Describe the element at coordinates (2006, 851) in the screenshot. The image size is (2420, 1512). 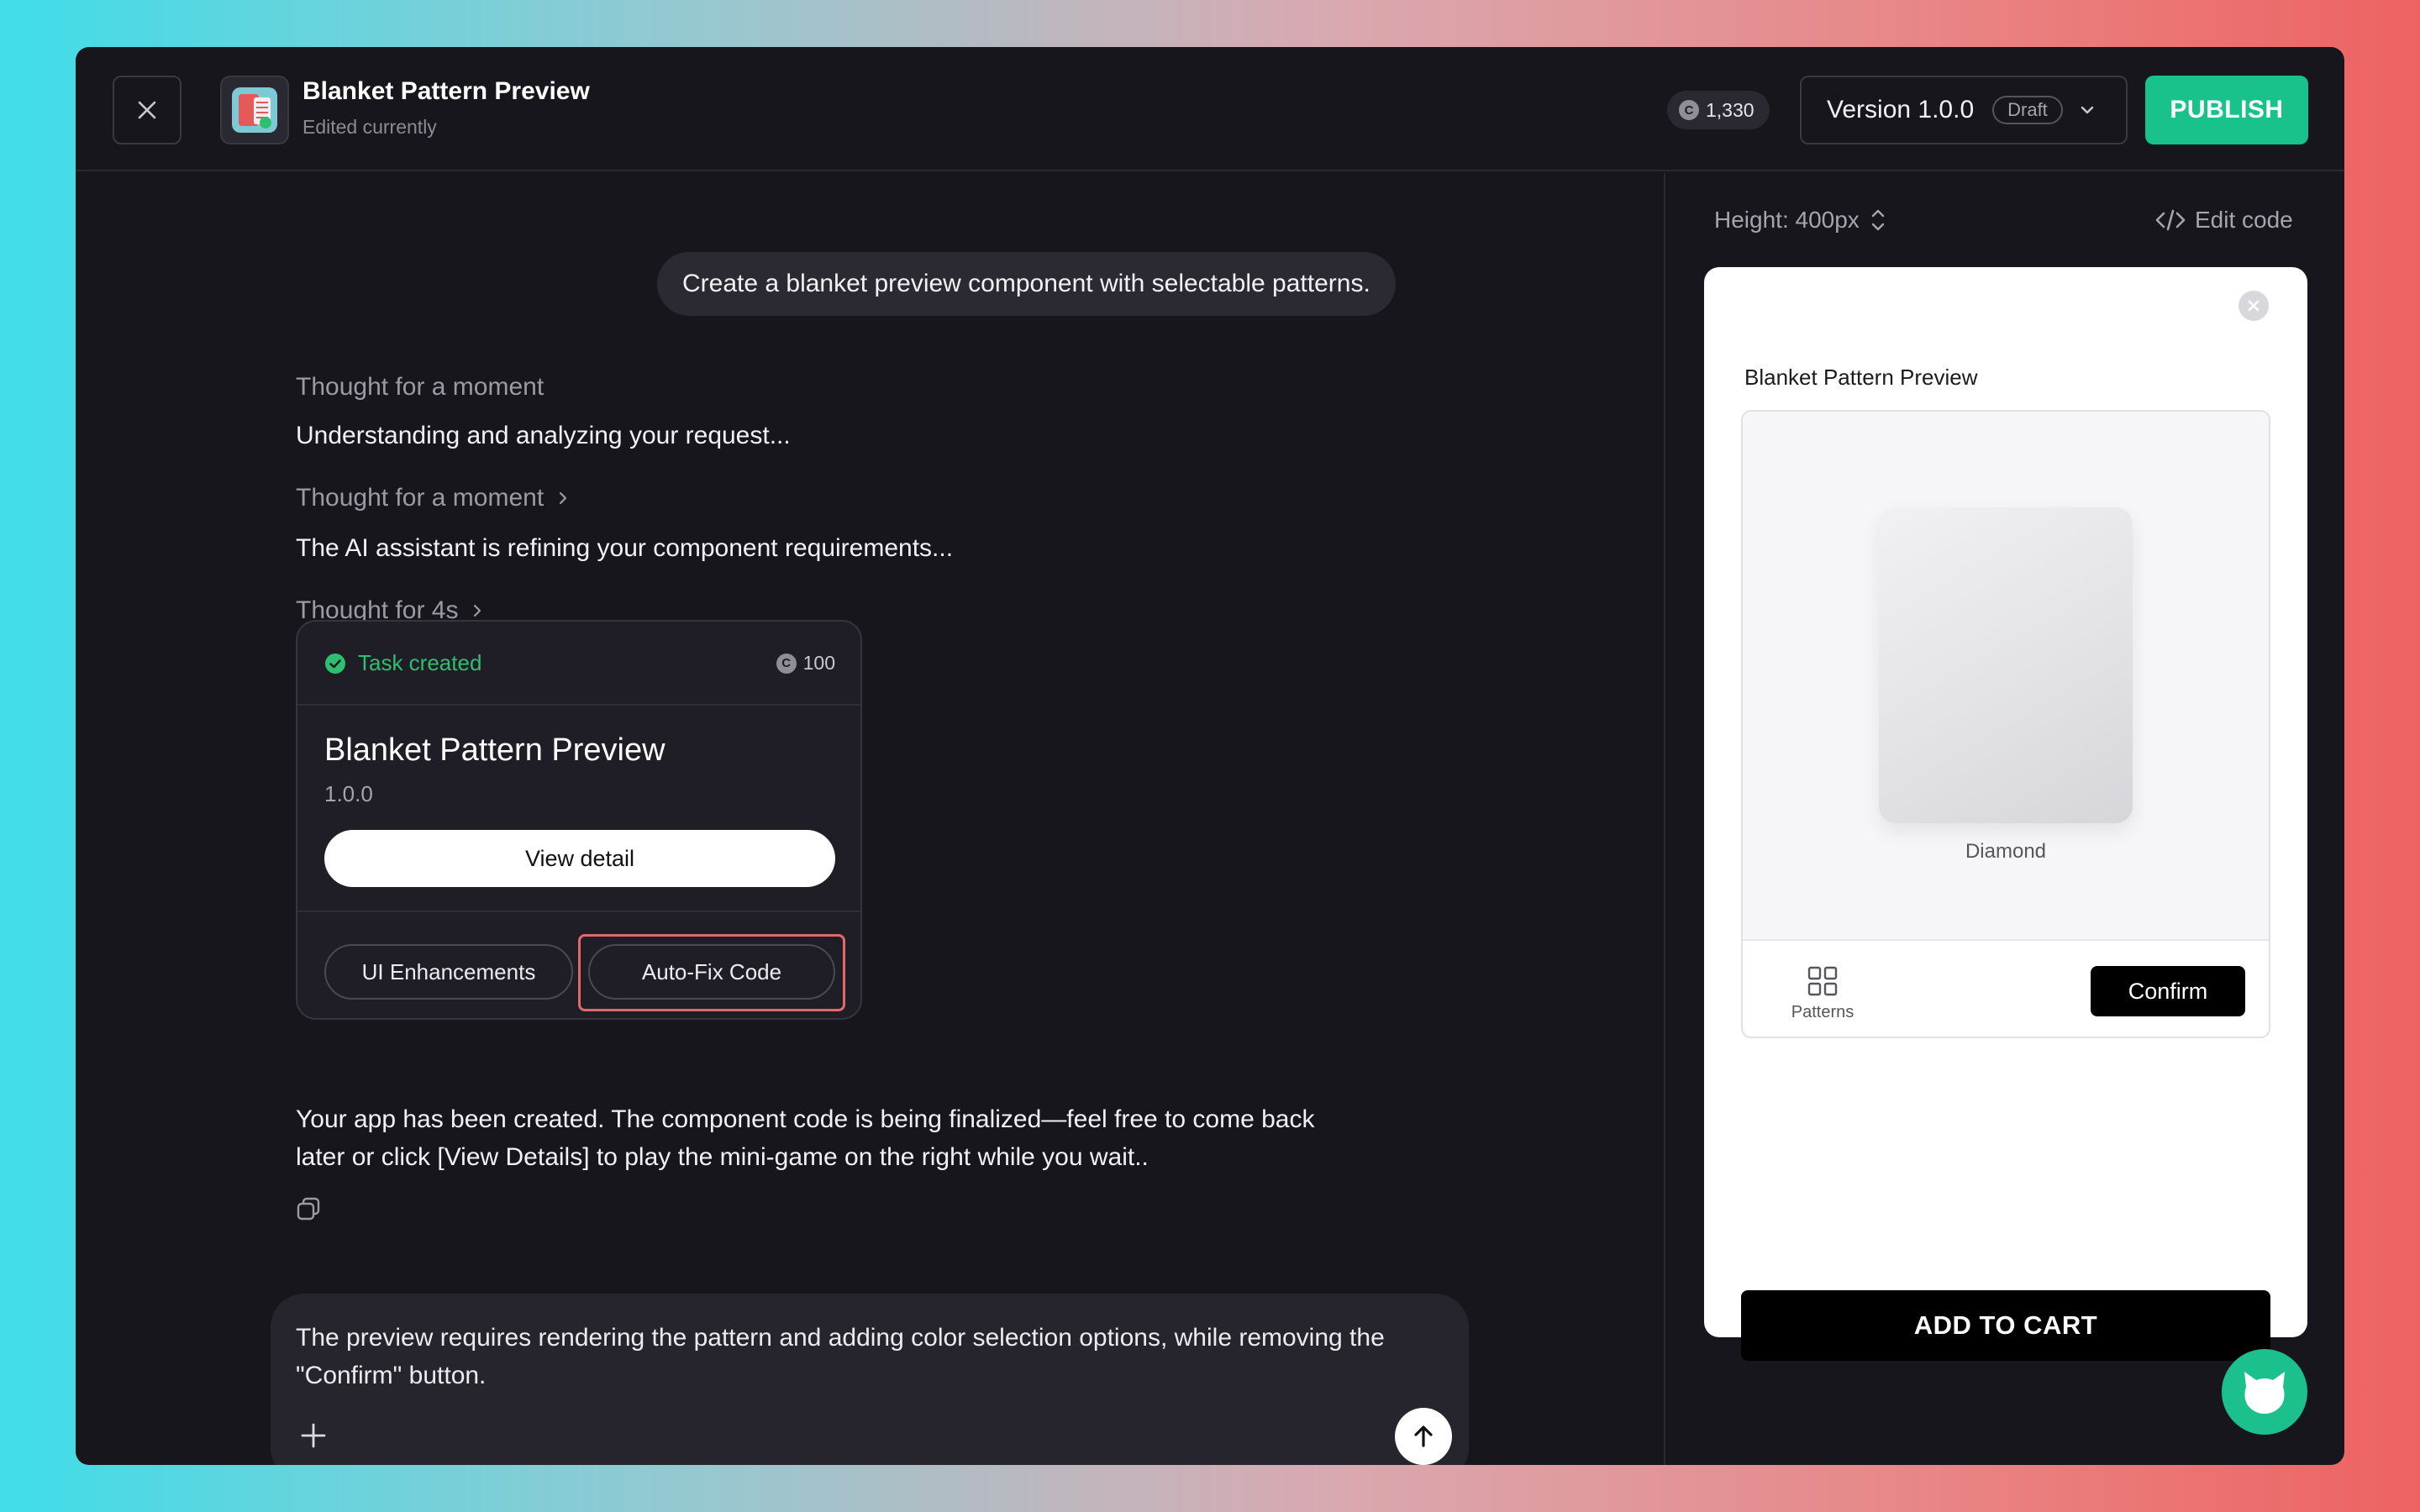
I see `pattern-name: Diamond` at that location.